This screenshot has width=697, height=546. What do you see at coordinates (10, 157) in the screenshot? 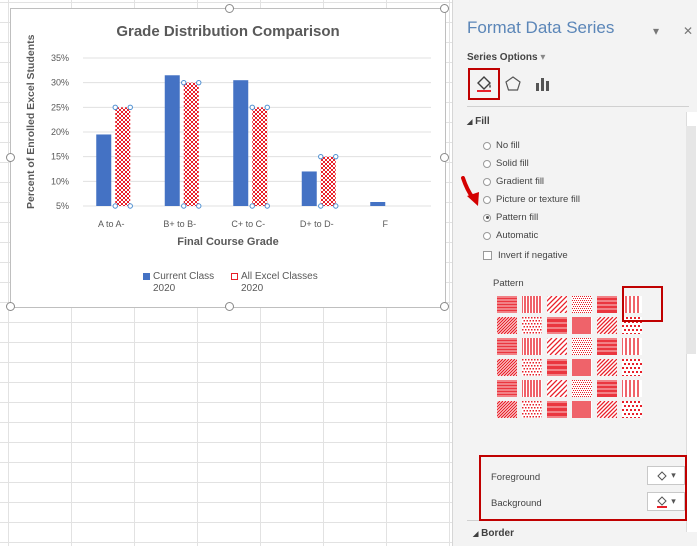
I see `chart-resize-handle-left` at bounding box center [10, 157].